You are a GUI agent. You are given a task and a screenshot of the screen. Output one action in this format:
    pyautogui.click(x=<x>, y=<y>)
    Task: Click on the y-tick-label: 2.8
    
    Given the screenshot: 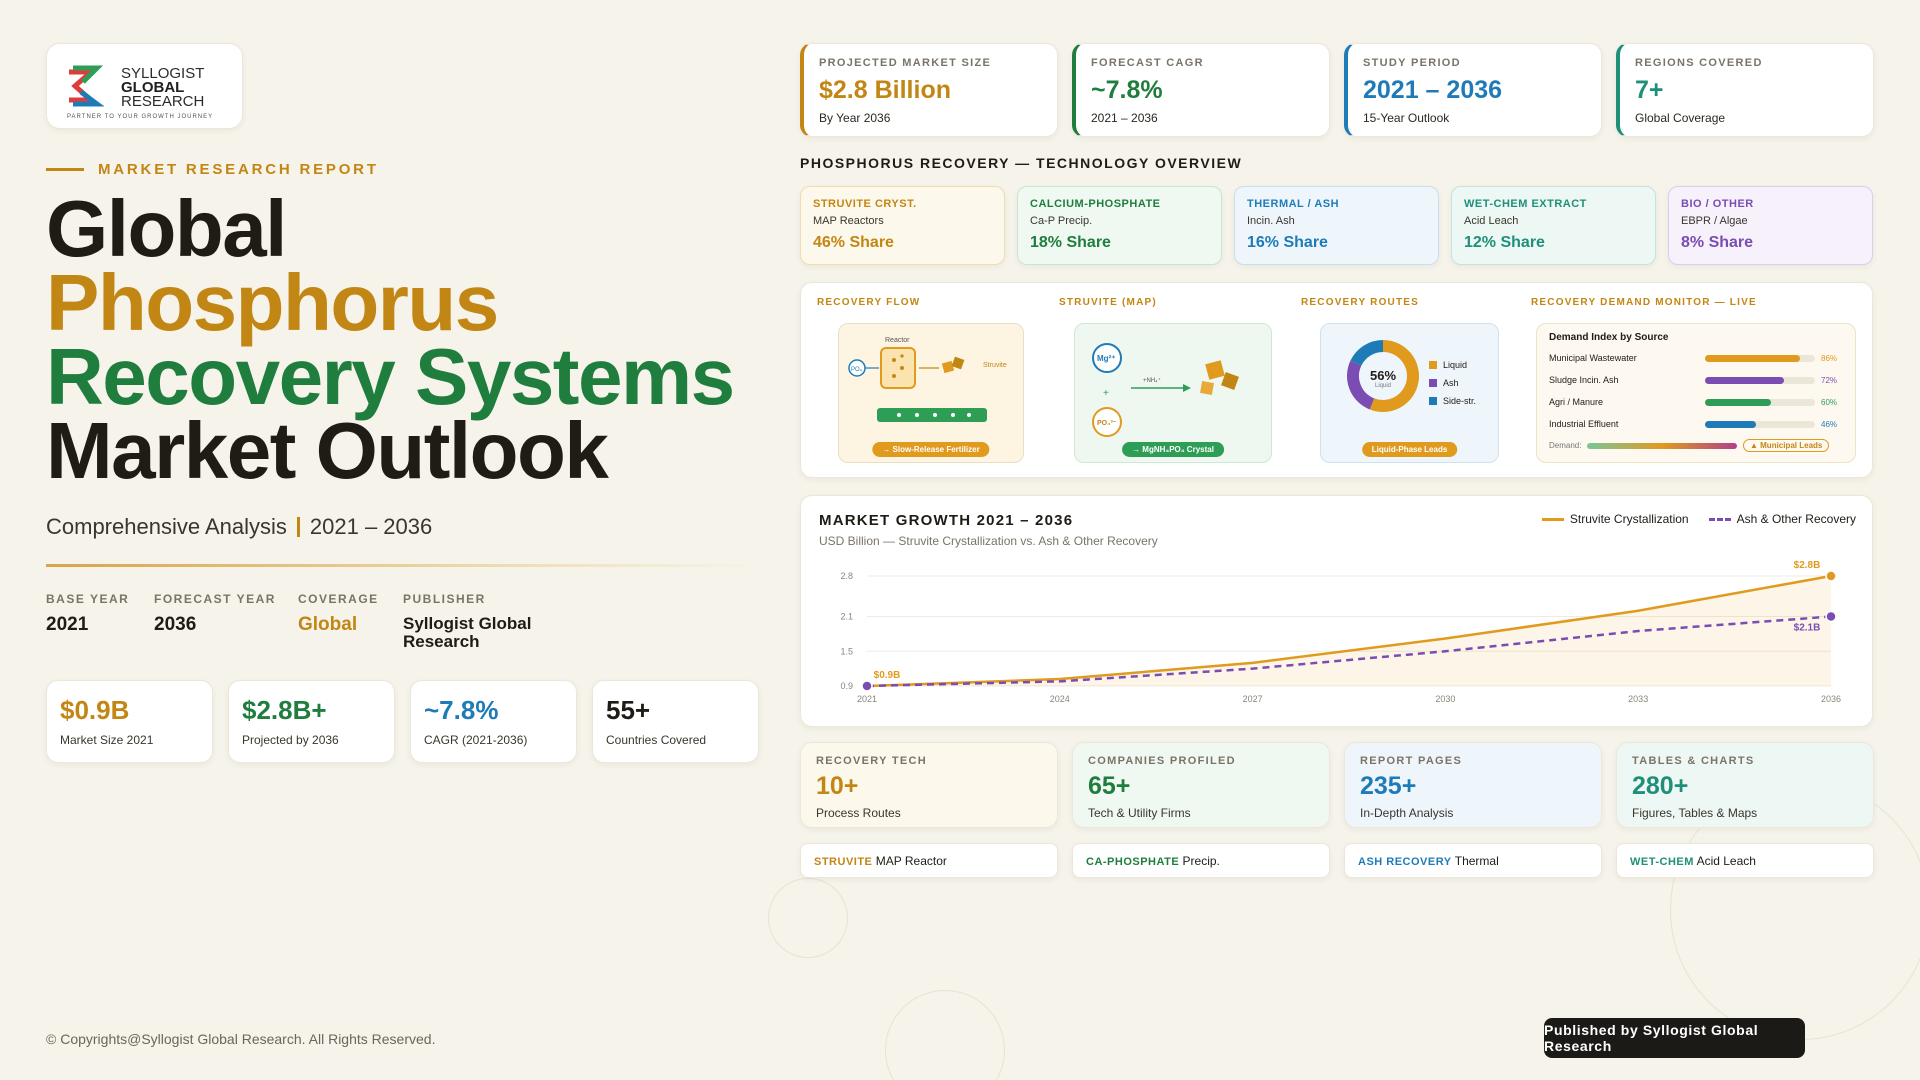 What is the action you would take?
    pyautogui.click(x=846, y=576)
    